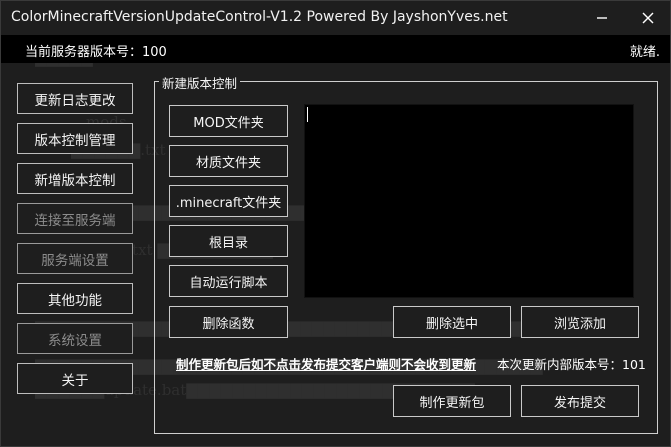 The height and width of the screenshot is (447, 671). What do you see at coordinates (75, 178) in the screenshot?
I see `nav-new-version-button: 新增版本控制` at bounding box center [75, 178].